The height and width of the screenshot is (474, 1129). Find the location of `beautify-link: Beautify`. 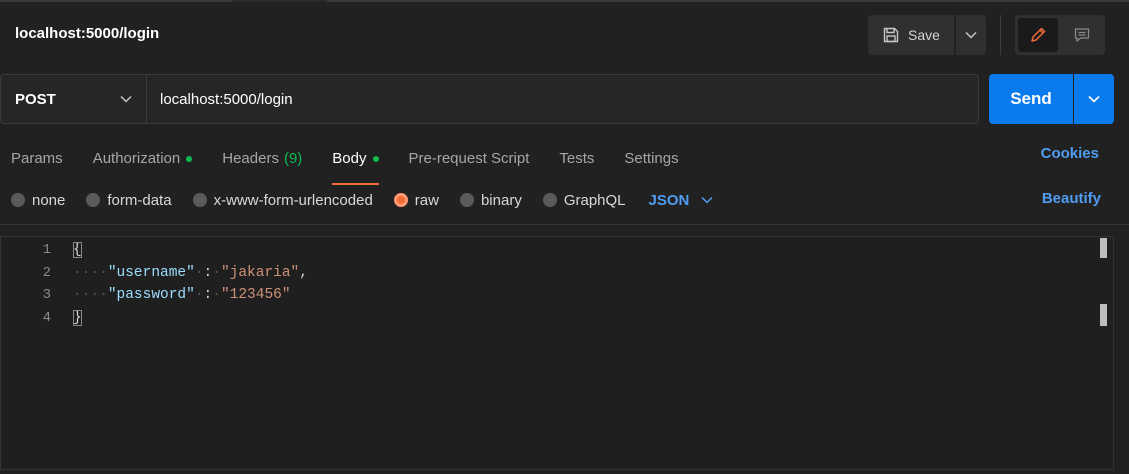

beautify-link: Beautify is located at coordinates (1071, 199).